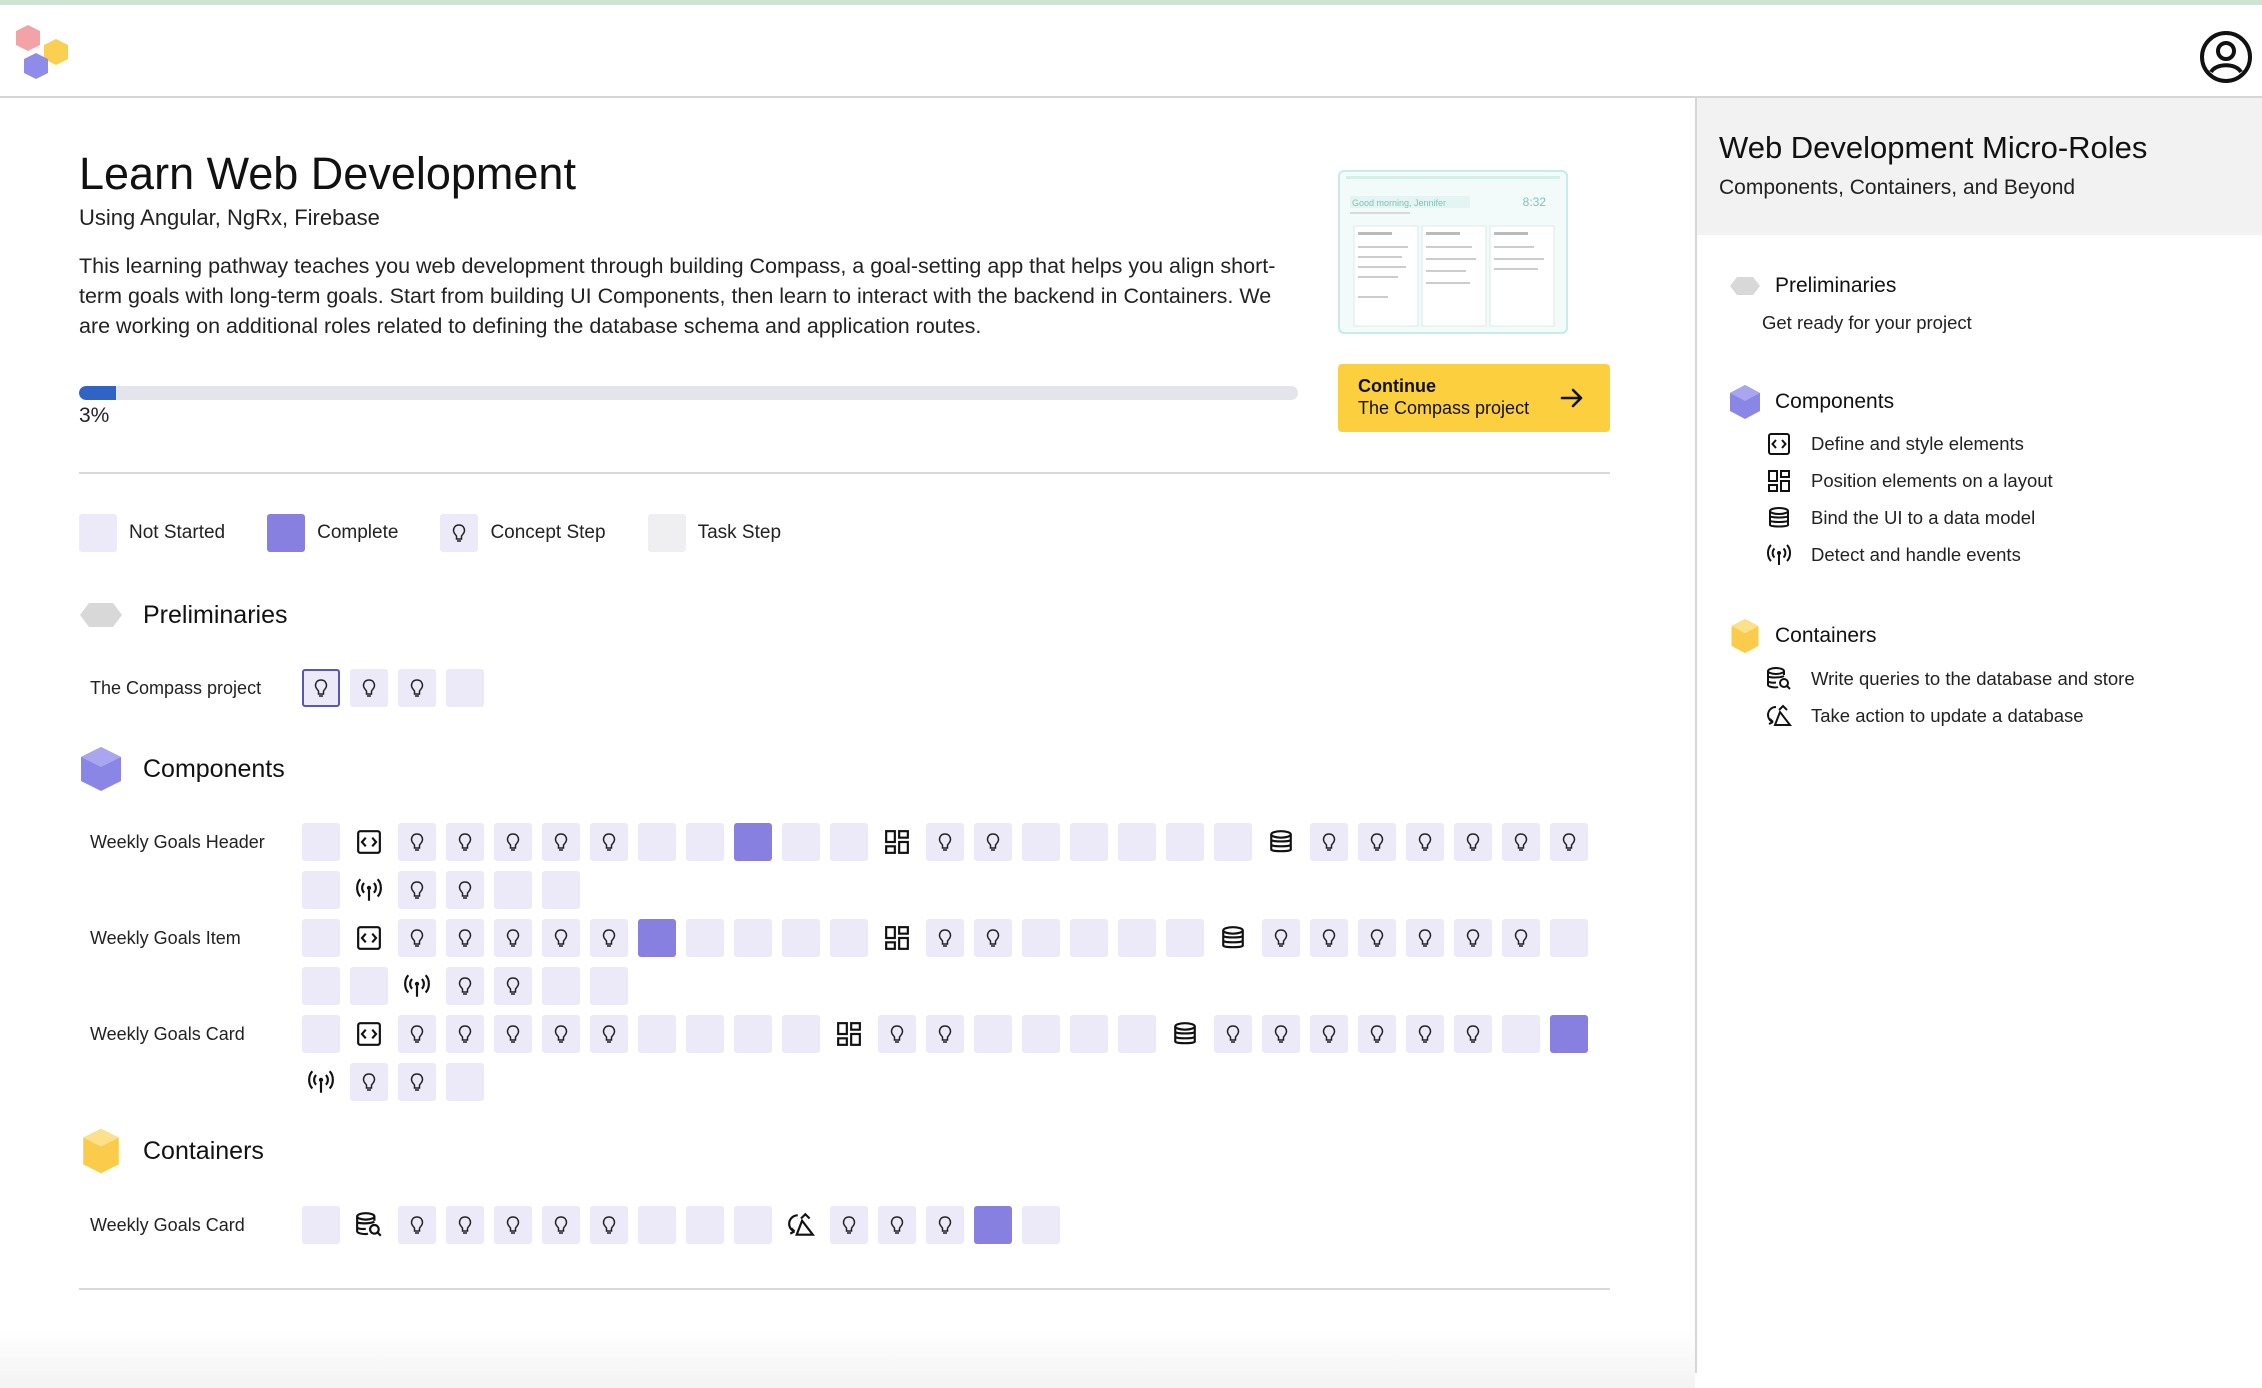 The width and height of the screenshot is (2262, 1388). What do you see at coordinates (2228, 59) in the screenshot?
I see `account-circle-icon` at bounding box center [2228, 59].